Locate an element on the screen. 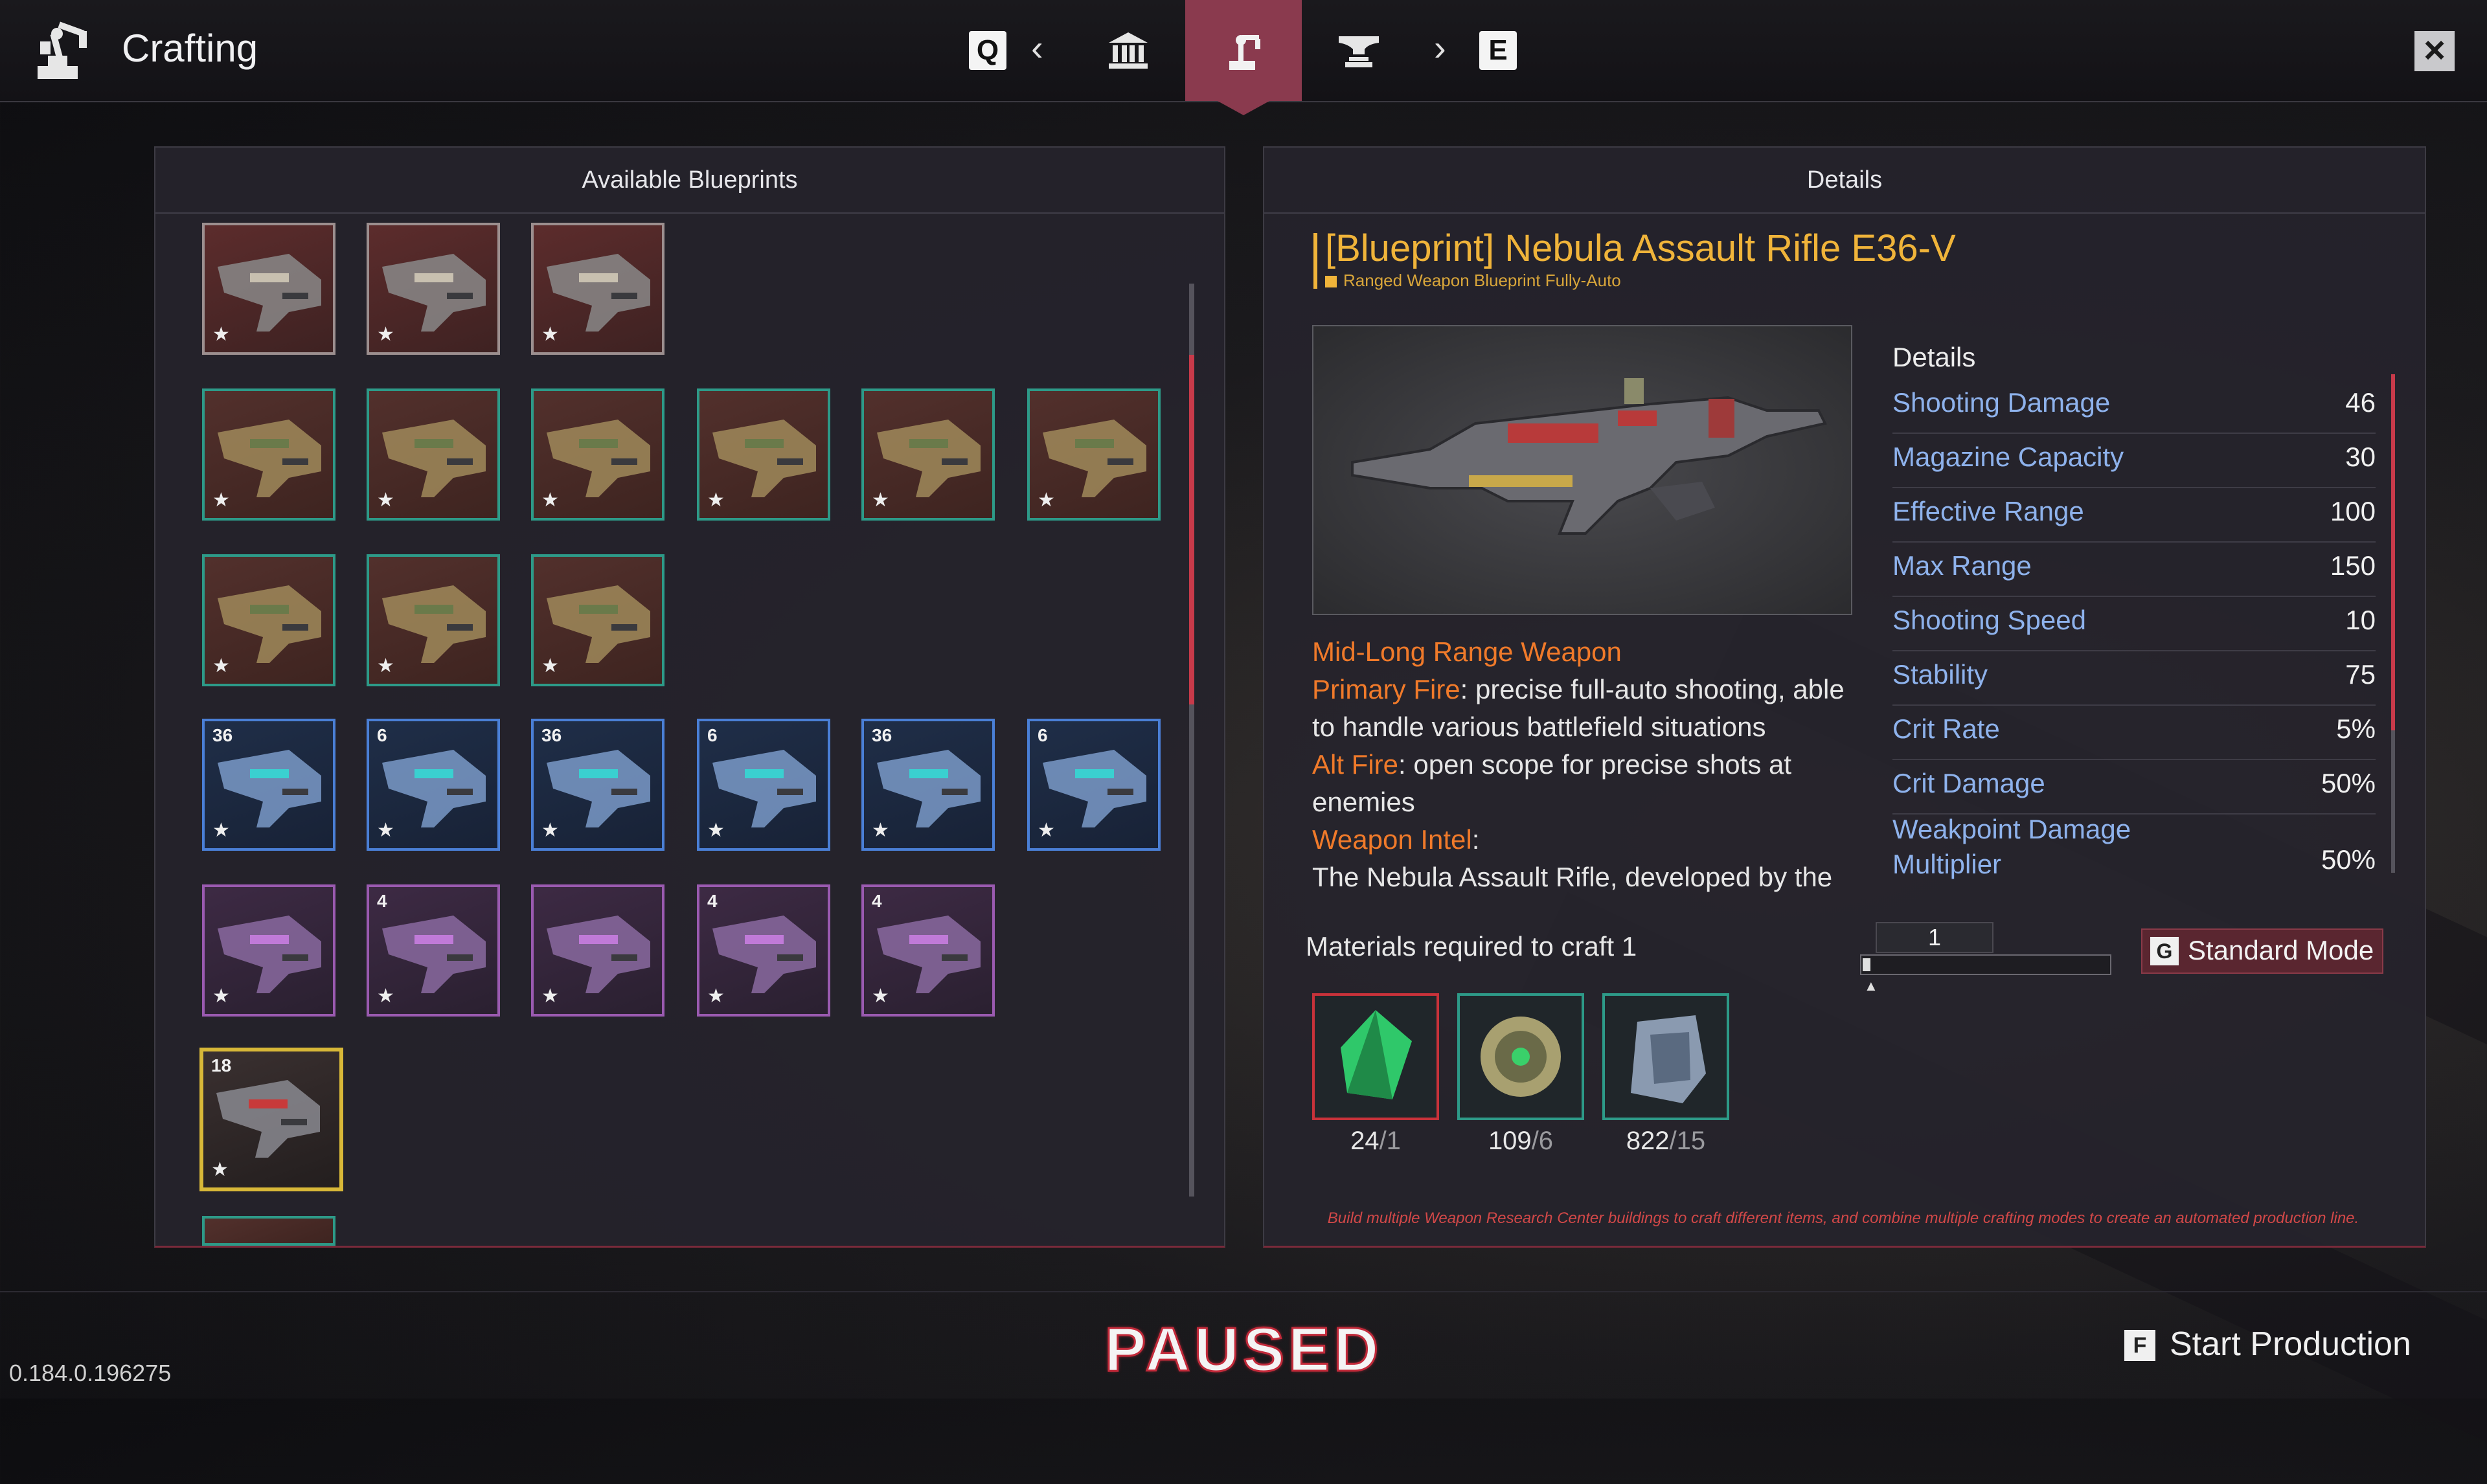  blueprint-count: 36 is located at coordinates (222, 735).